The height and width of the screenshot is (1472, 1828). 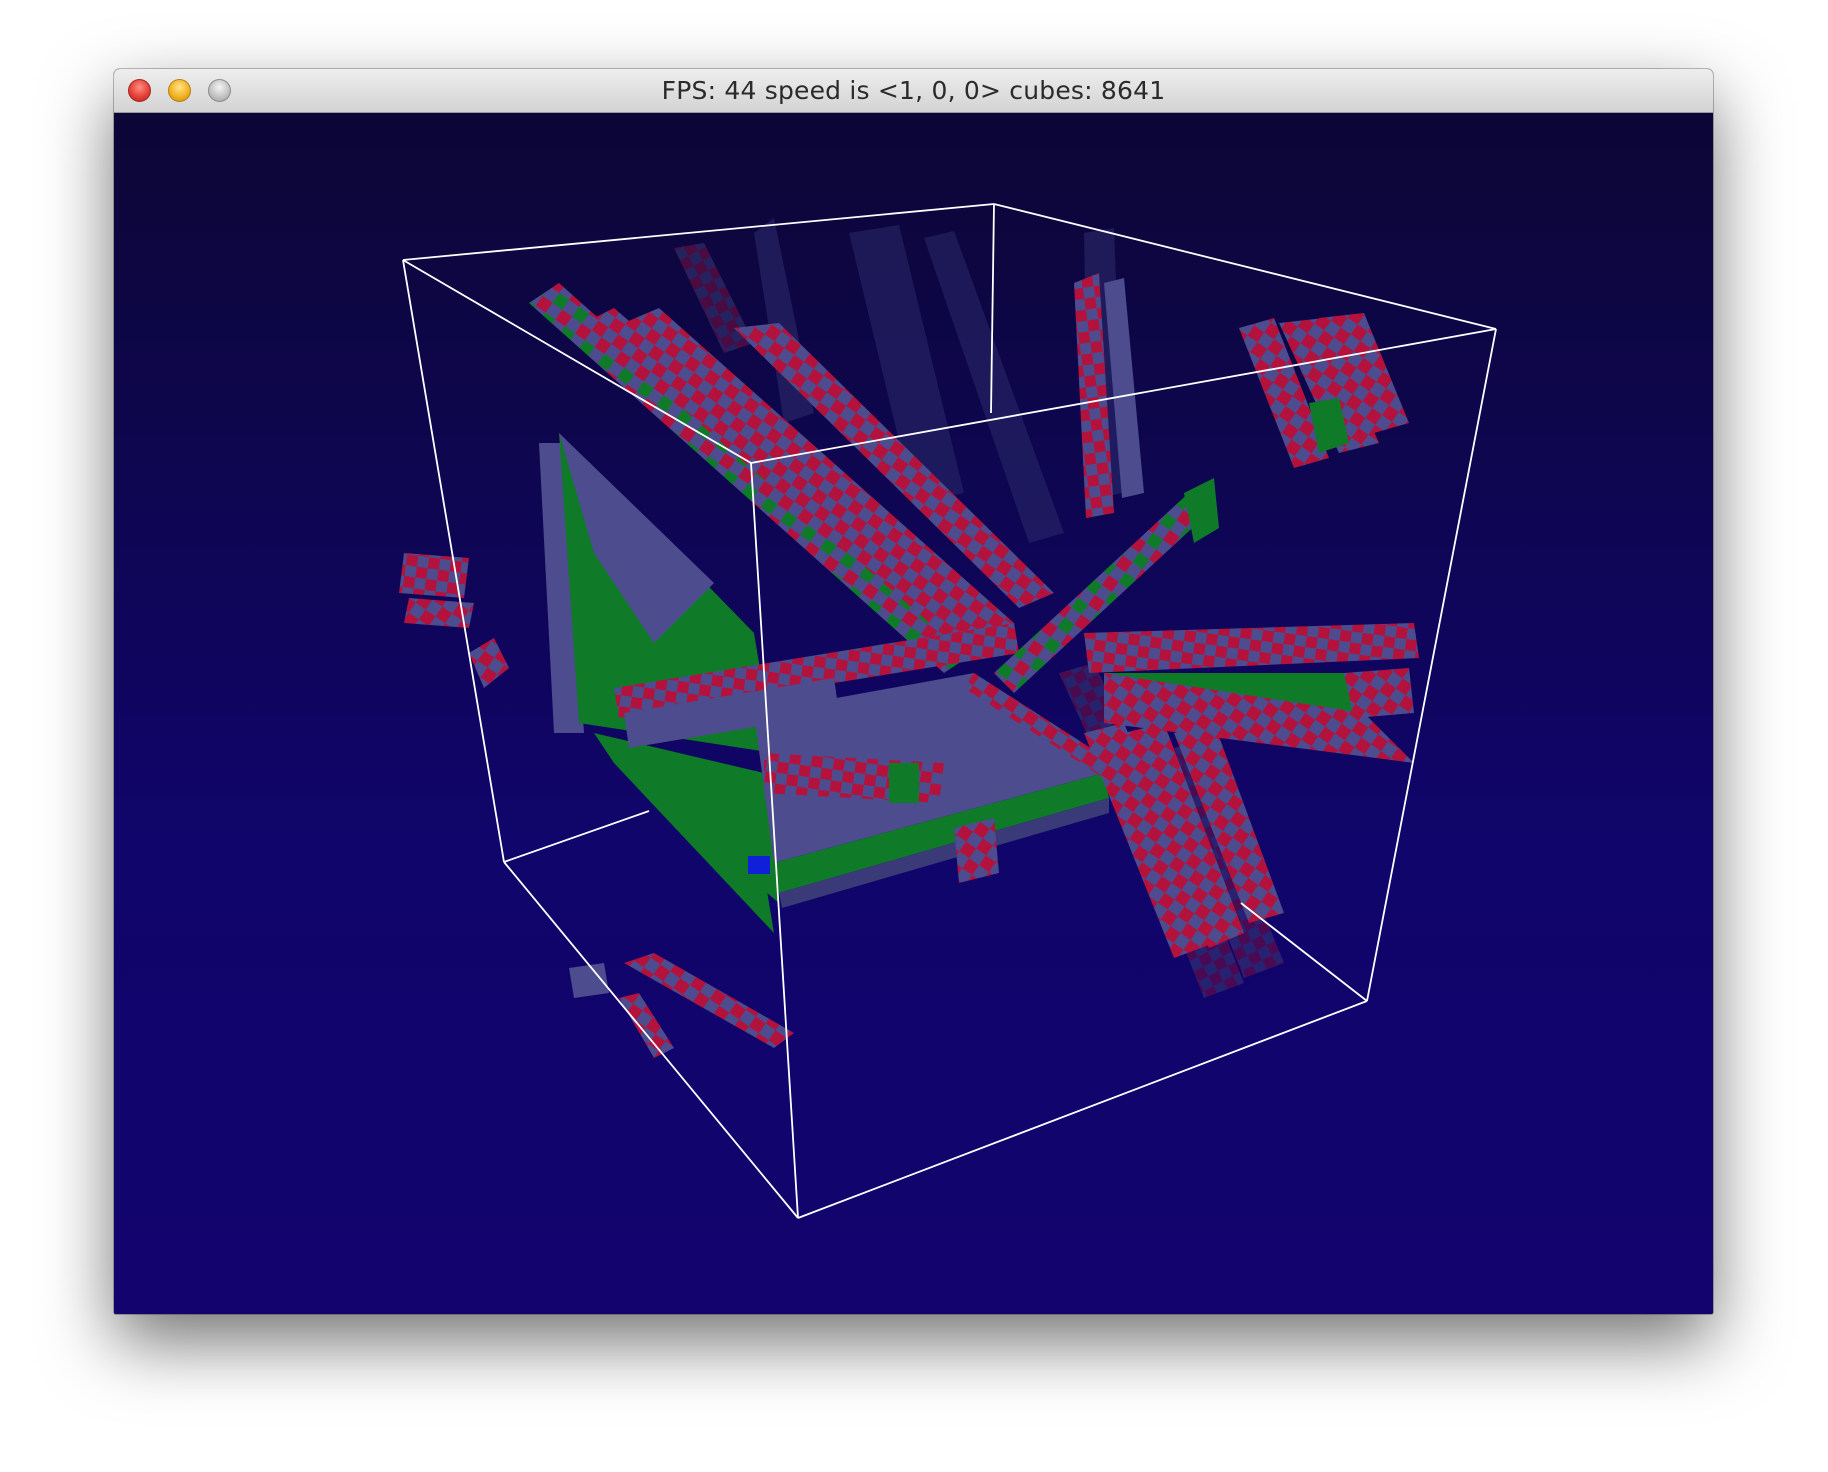 I want to click on floating-cluster-top-right, so click(x=1324, y=390).